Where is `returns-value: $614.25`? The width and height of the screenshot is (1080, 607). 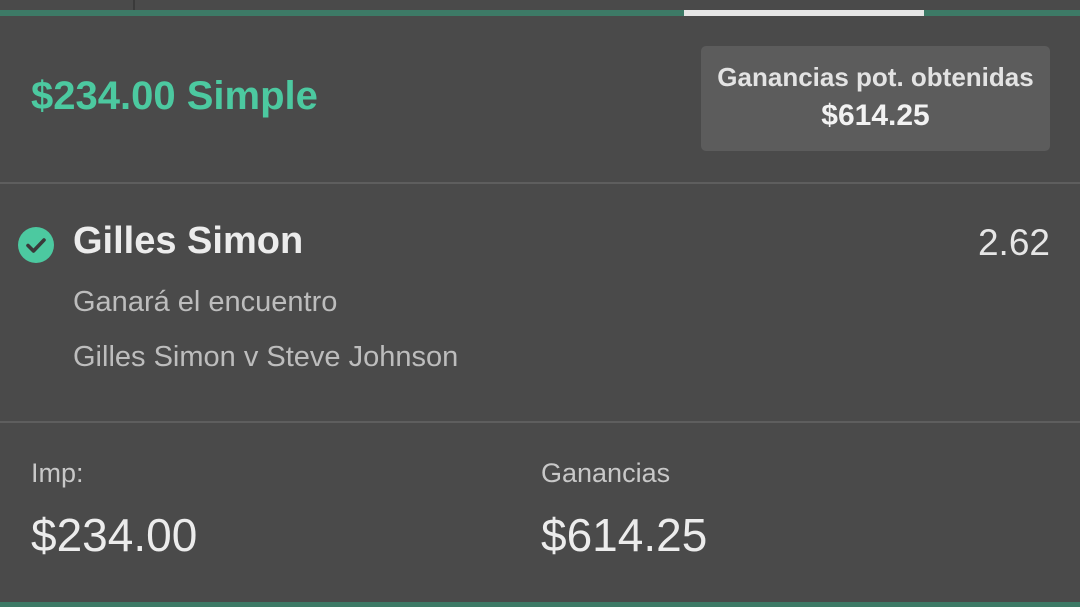 returns-value: $614.25 is located at coordinates (624, 535).